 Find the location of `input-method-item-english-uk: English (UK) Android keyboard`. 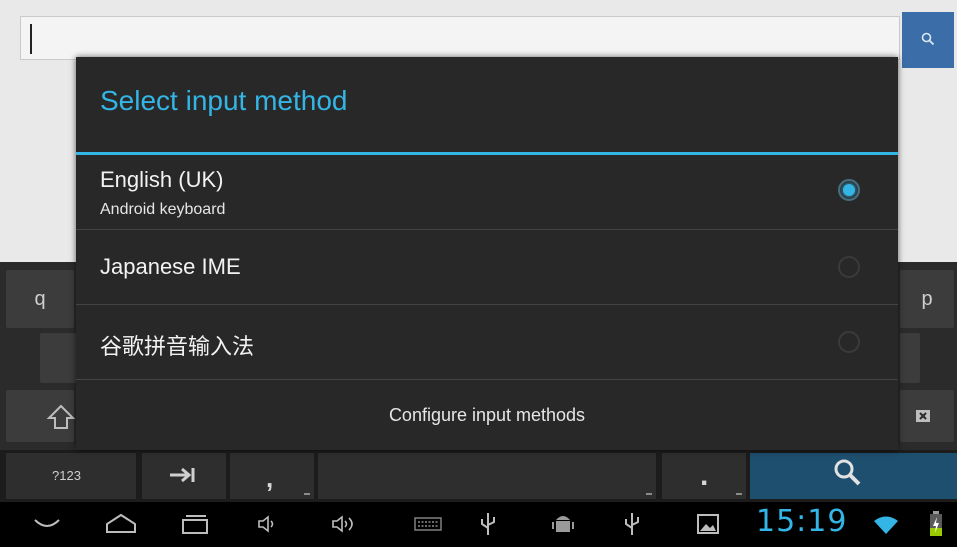

input-method-item-english-uk: English (UK) Android keyboard is located at coordinates (487, 192).